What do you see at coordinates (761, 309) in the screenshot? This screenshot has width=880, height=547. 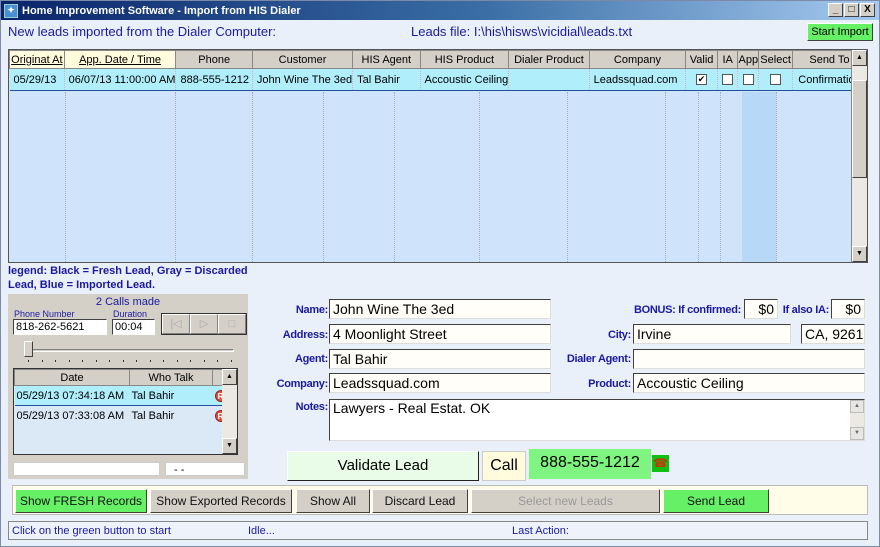 I see `bonus-input: $0` at bounding box center [761, 309].